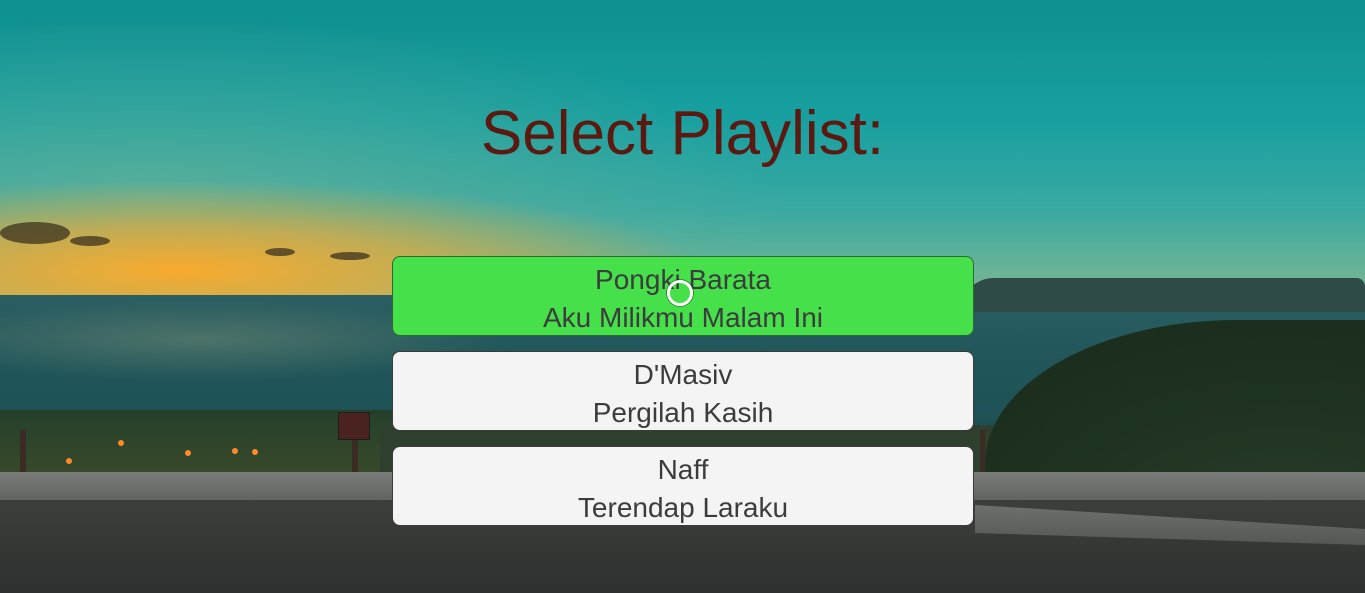  I want to click on artist-label: Naff, so click(683, 469).